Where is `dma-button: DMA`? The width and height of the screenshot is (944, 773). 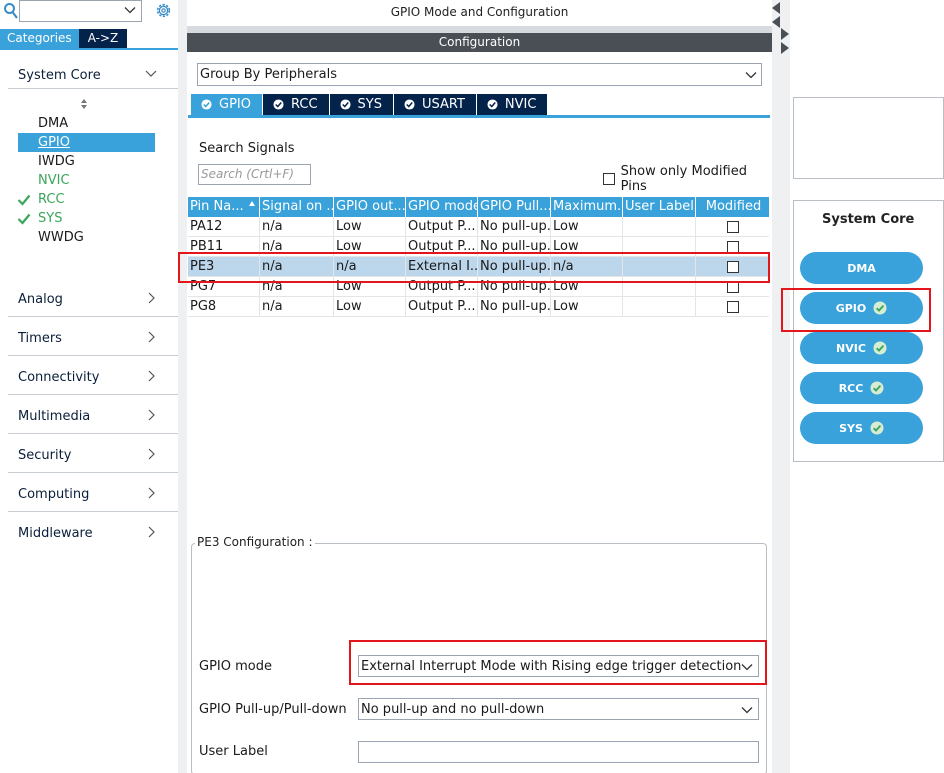 dma-button: DMA is located at coordinates (861, 268).